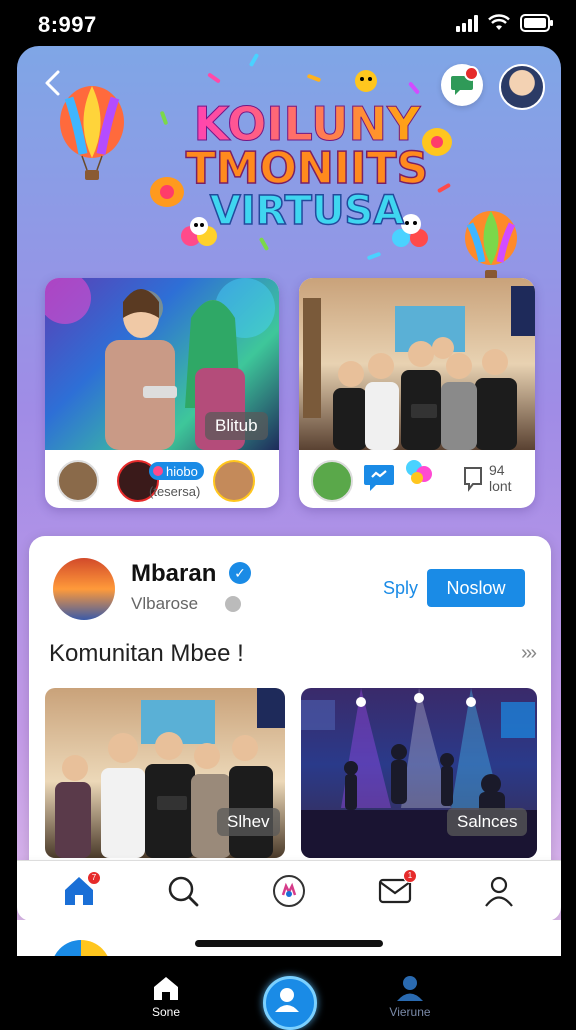  Describe the element at coordinates (419, 368) in the screenshot. I see `group-scene` at that location.